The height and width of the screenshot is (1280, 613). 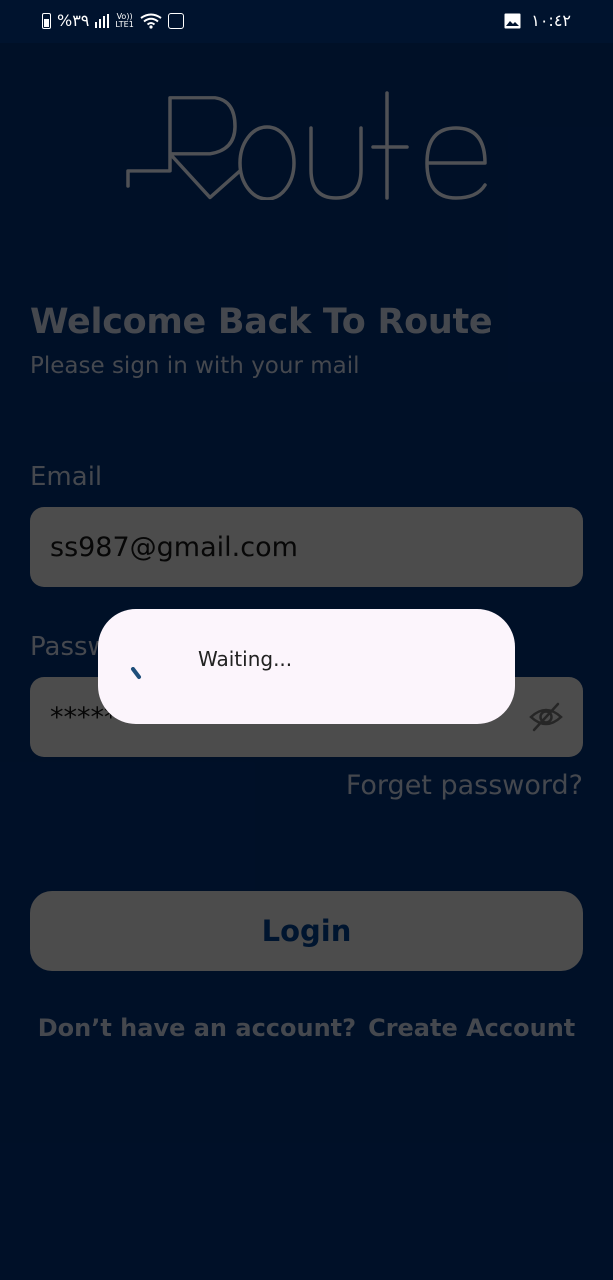 I want to click on status-bar-right: ١٠:٤٢, so click(x=537, y=20).